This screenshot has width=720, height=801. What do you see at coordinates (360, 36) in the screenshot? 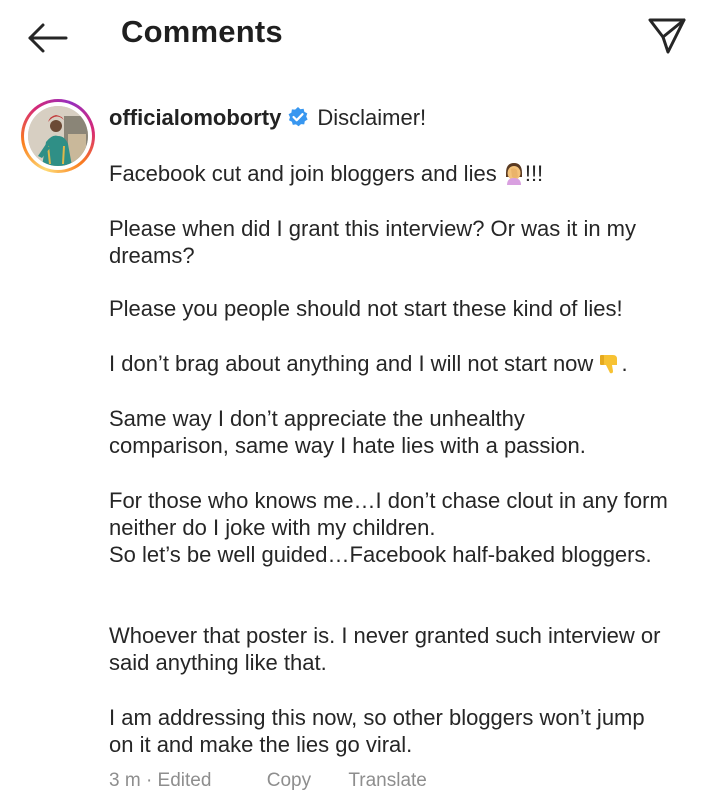
I see `header-bar: Comments` at bounding box center [360, 36].